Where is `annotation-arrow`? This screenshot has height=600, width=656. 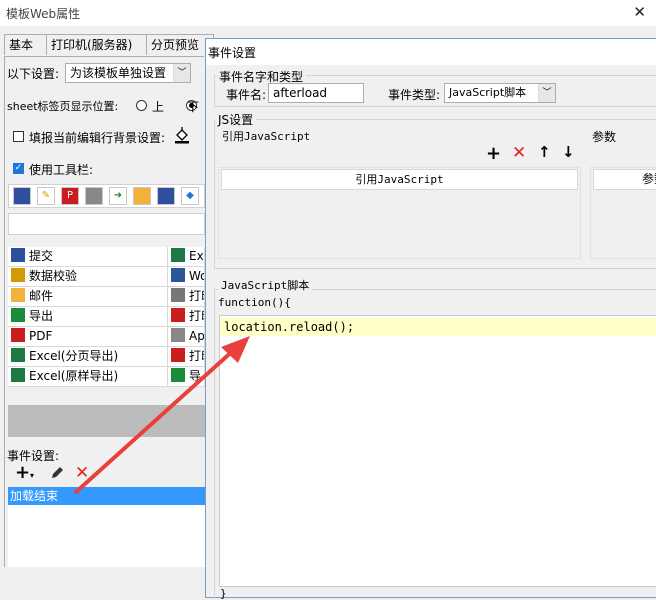
annotation-arrow is located at coordinates (162, 415).